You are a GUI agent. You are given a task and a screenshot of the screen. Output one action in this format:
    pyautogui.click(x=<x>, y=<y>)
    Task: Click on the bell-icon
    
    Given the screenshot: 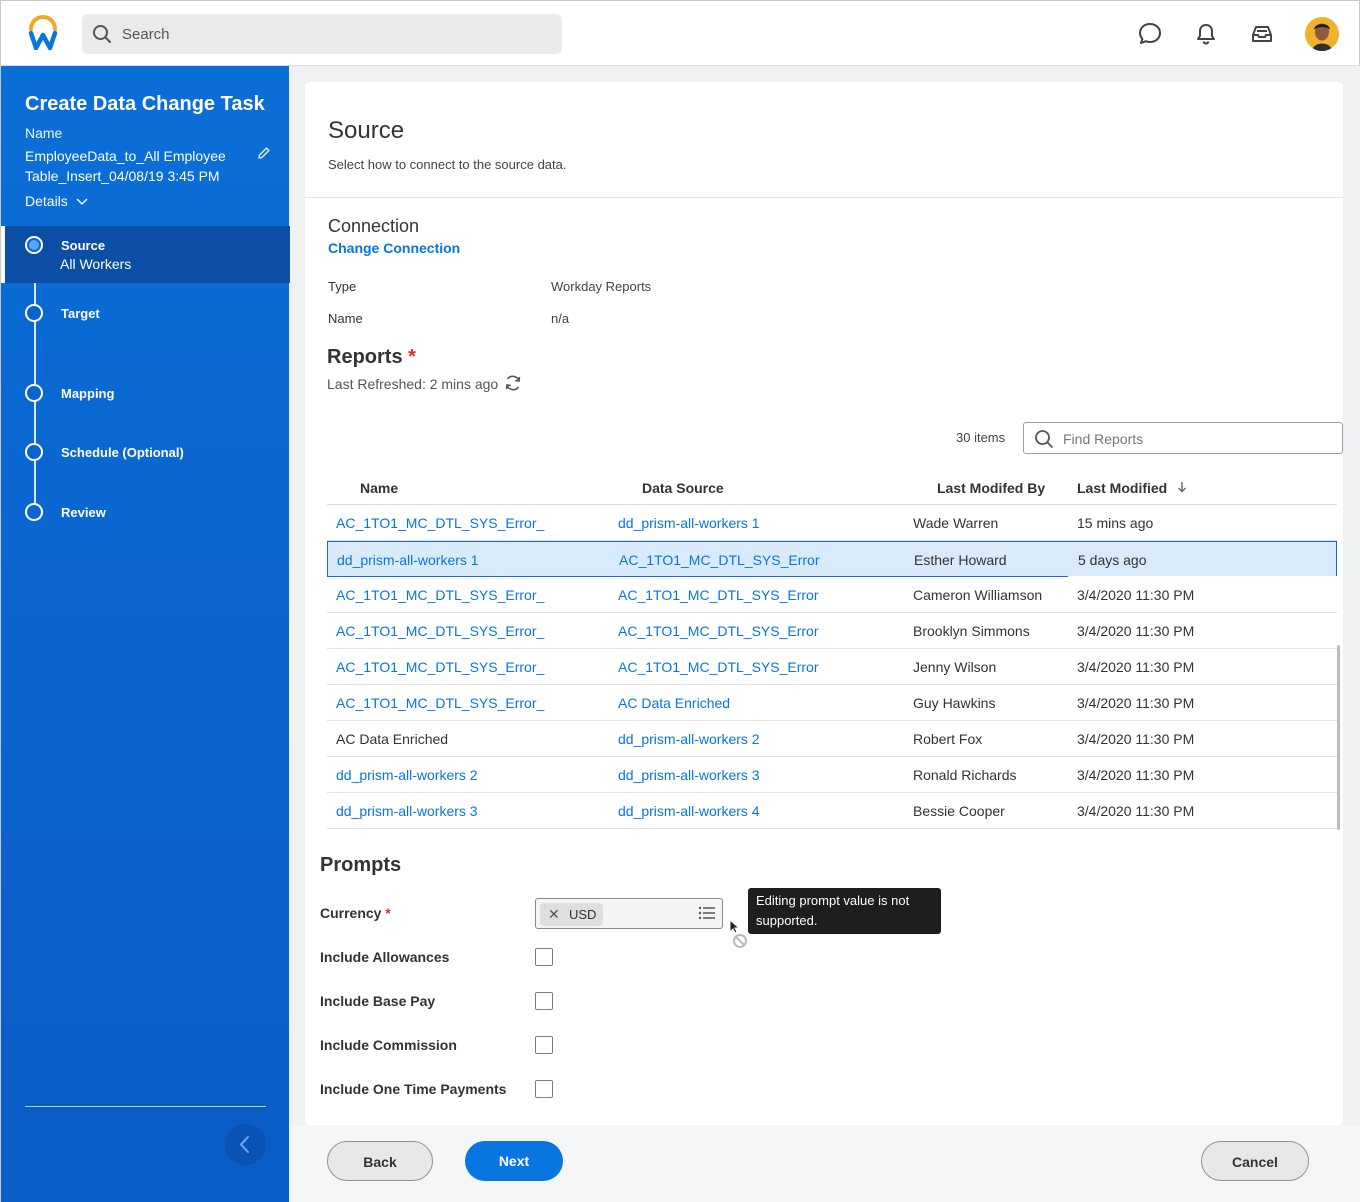 What is the action you would take?
    pyautogui.click(x=1206, y=34)
    